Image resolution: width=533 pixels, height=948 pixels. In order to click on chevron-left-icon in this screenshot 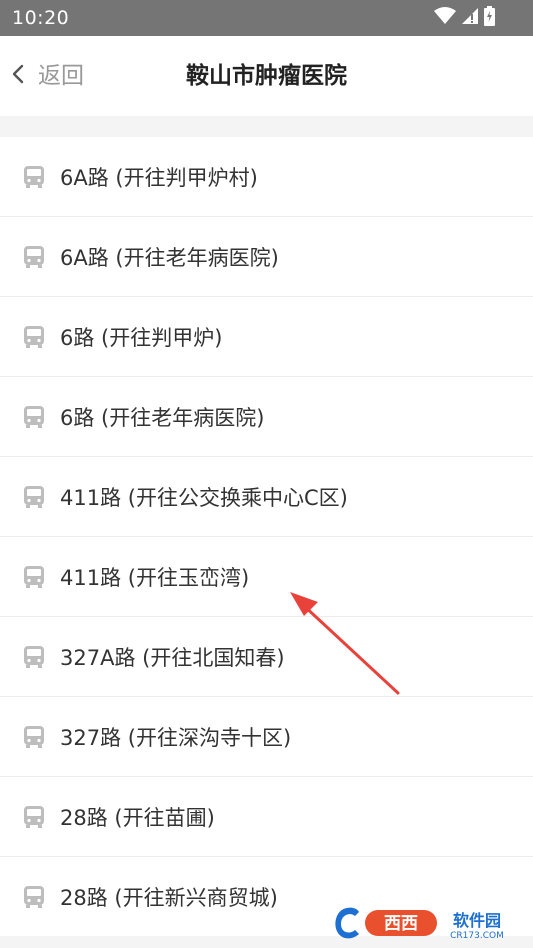, I will do `click(18, 76)`.